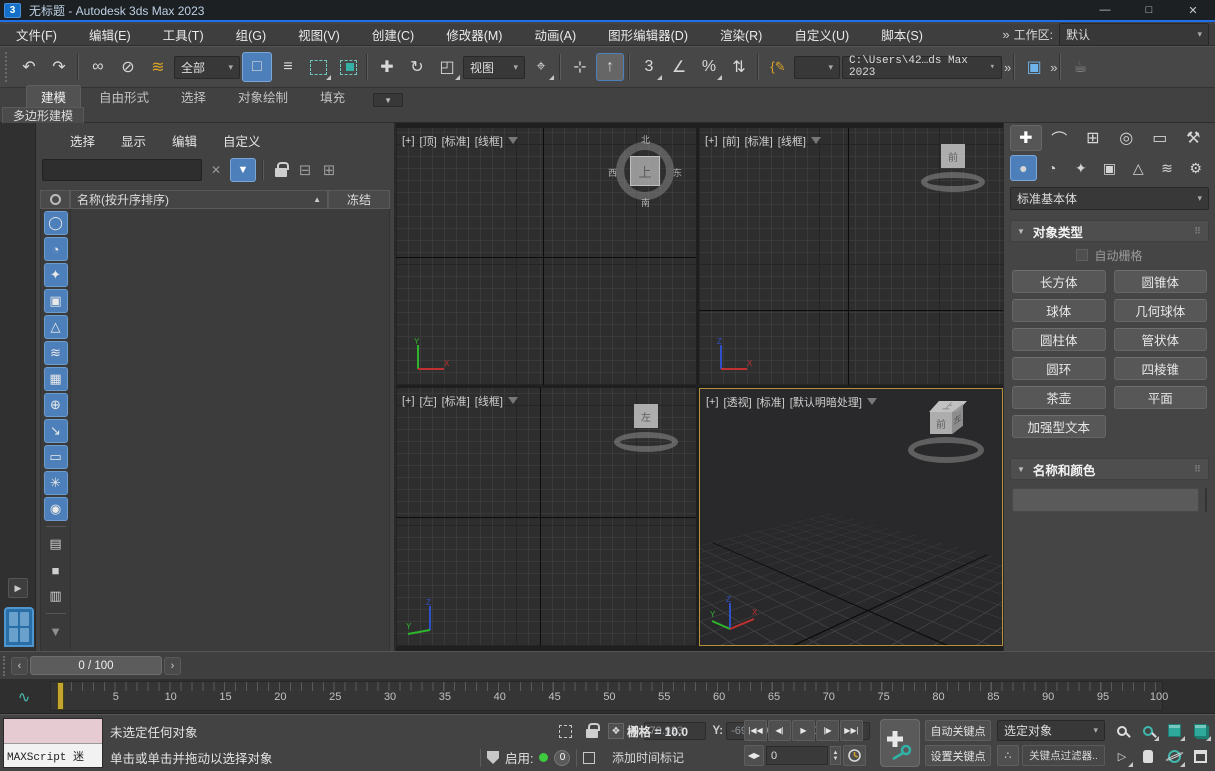  Describe the element at coordinates (19, 665) in the screenshot. I see `previous-frame-arrow: ‹` at that location.